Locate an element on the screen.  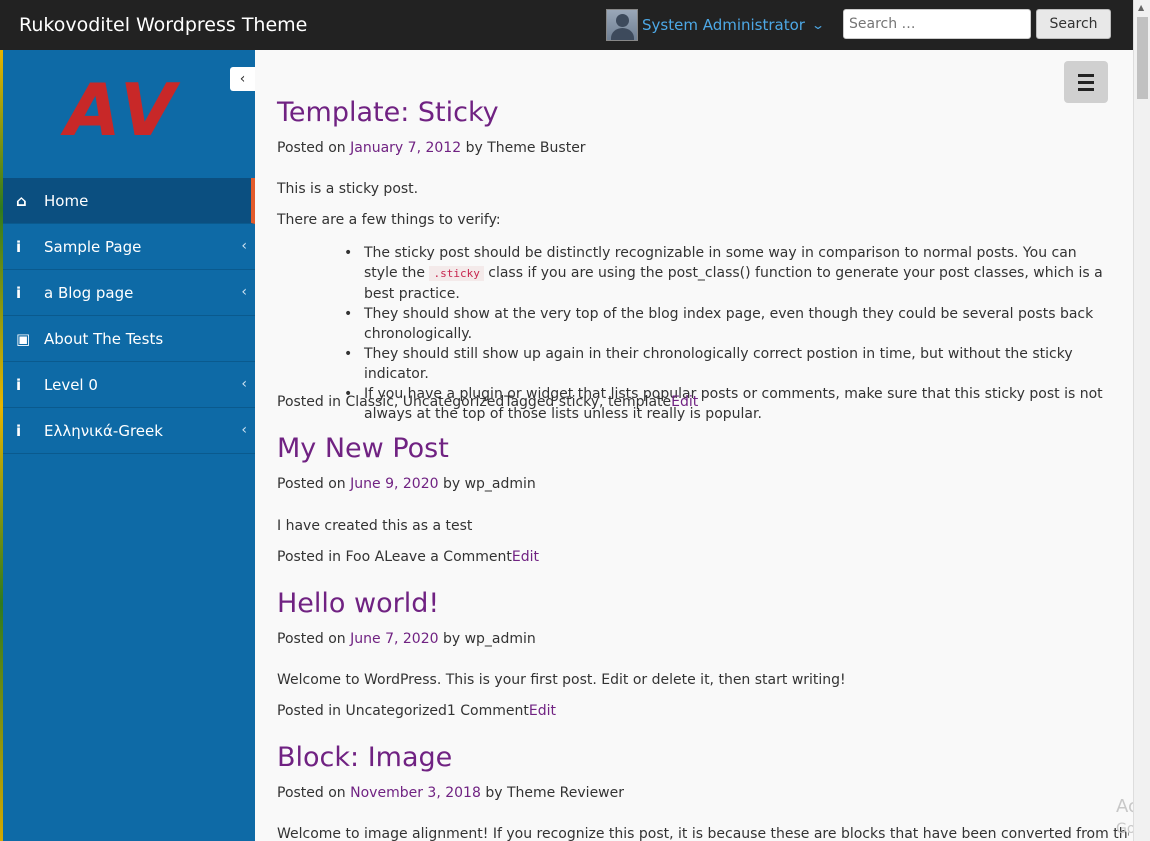
sidebar-item-level-0: i Level 0 ‹ is located at coordinates (129, 385).